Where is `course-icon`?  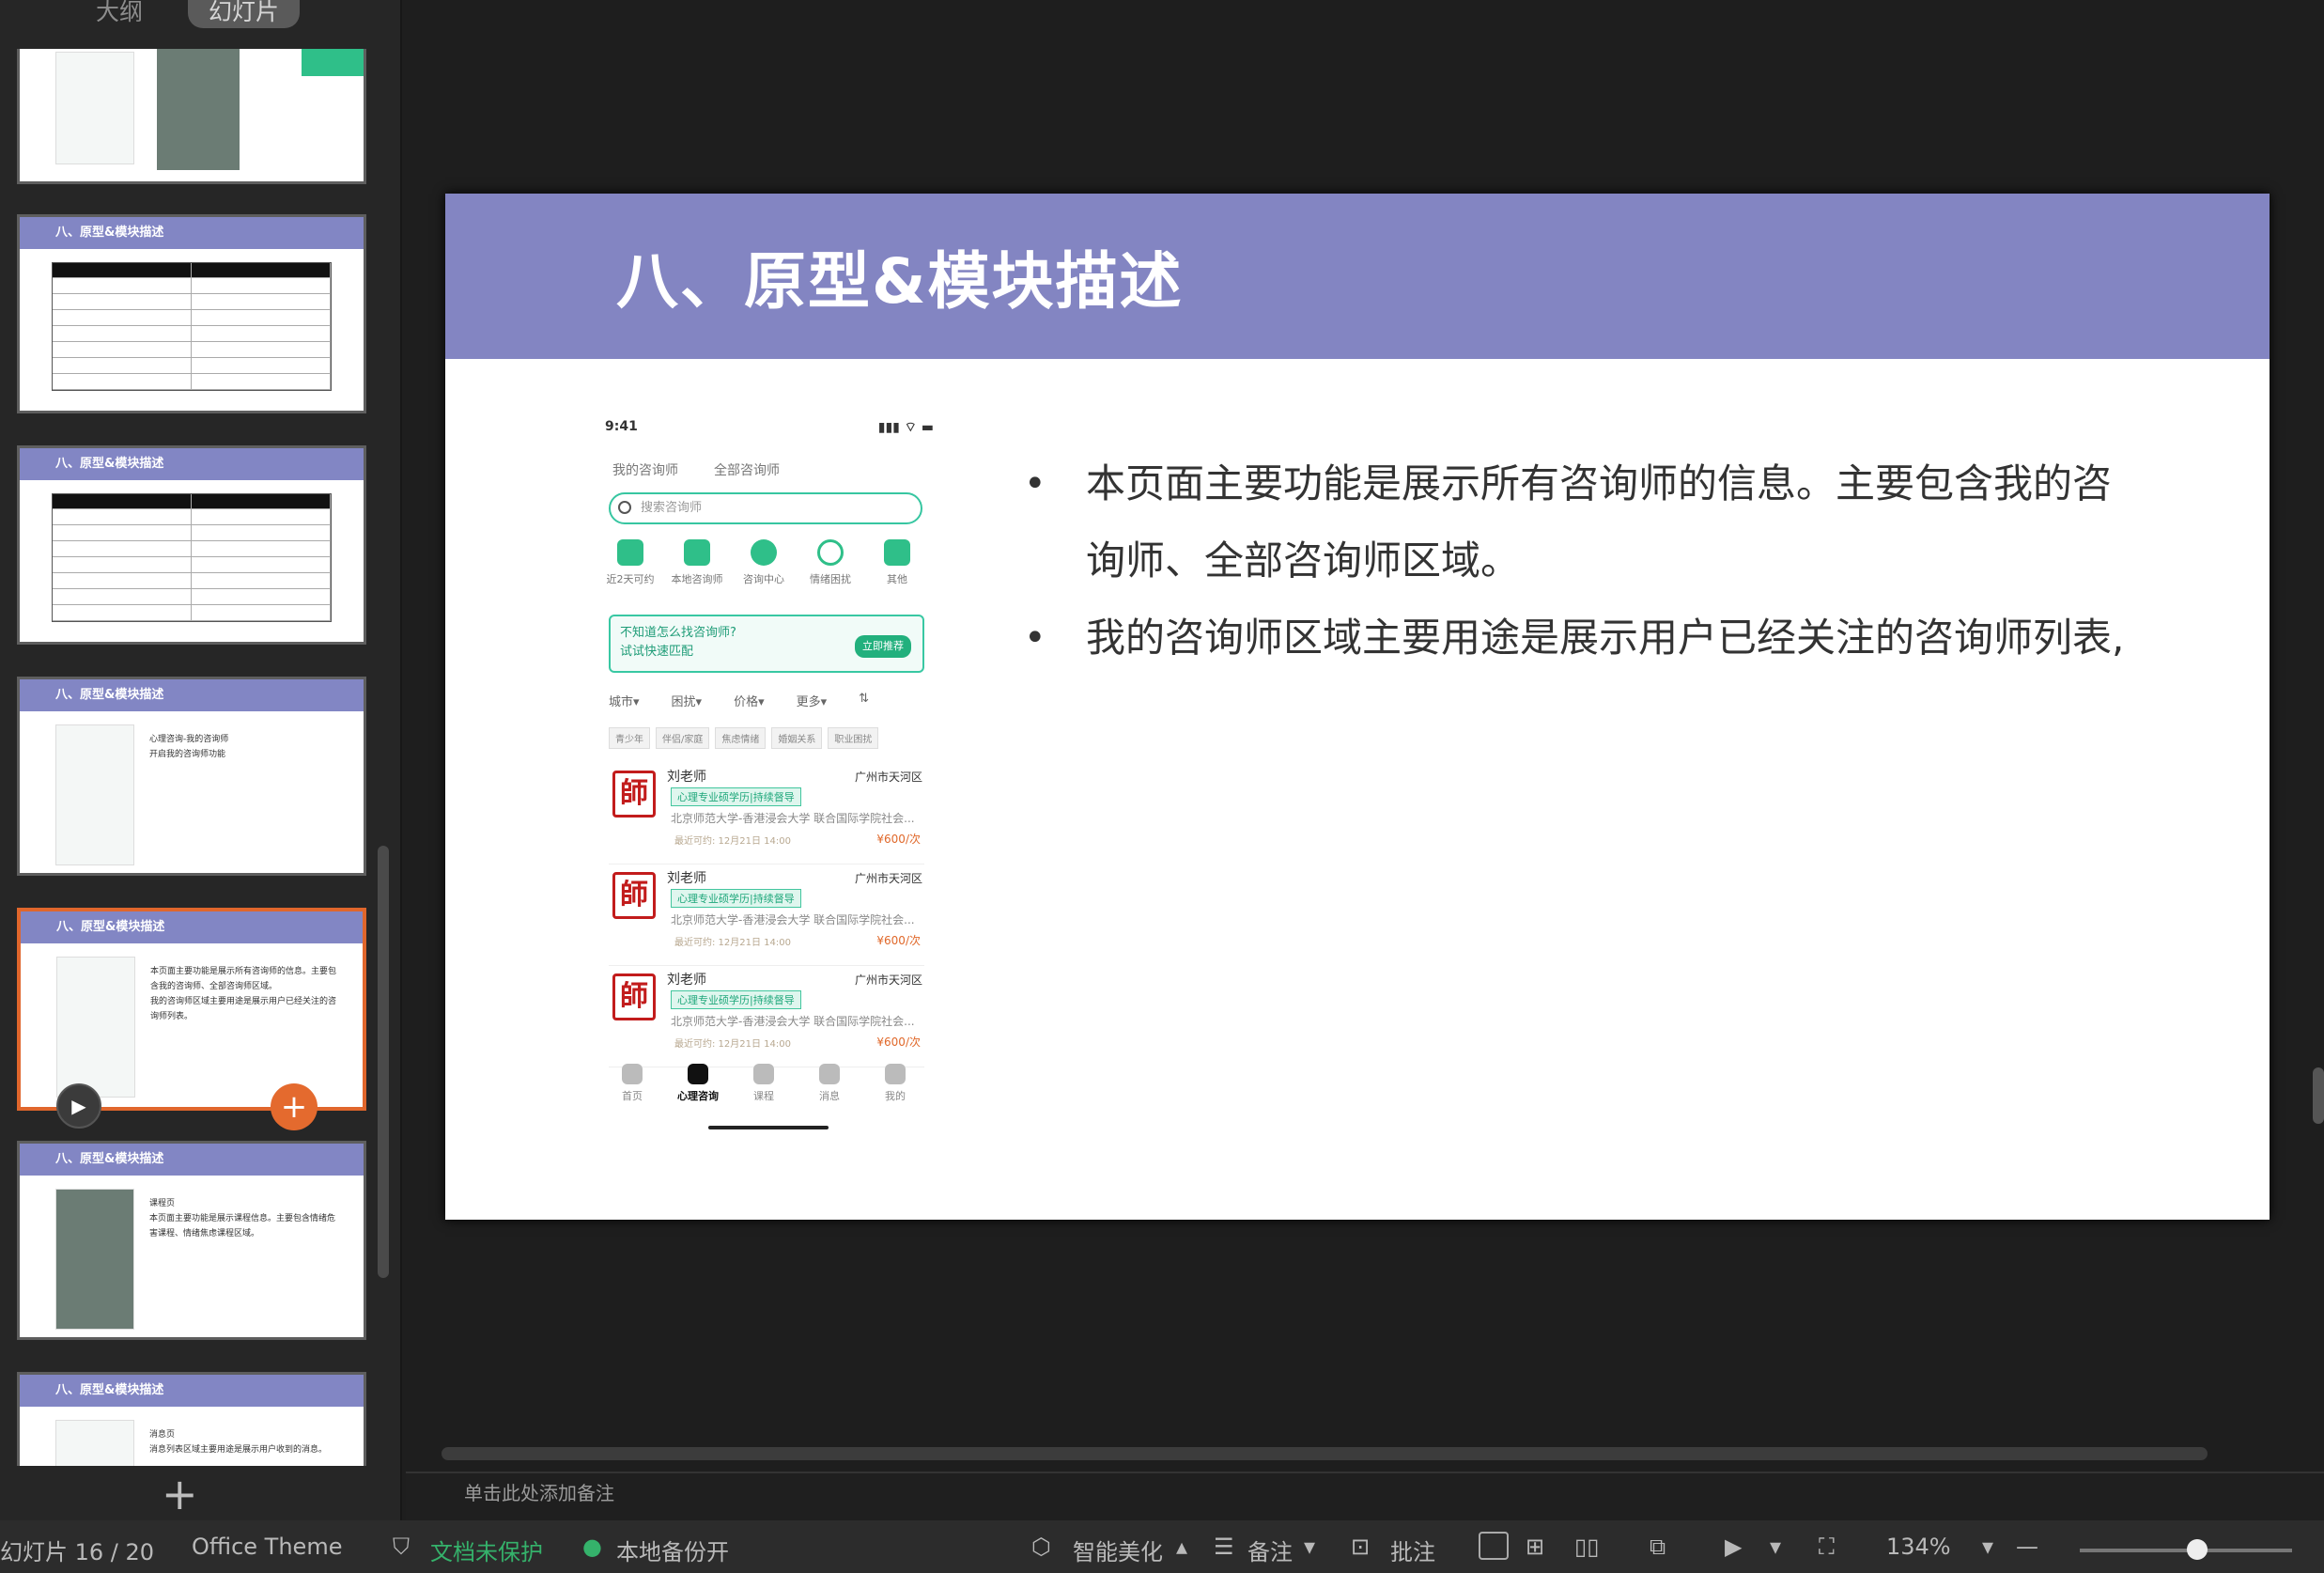
course-icon is located at coordinates (763, 1074).